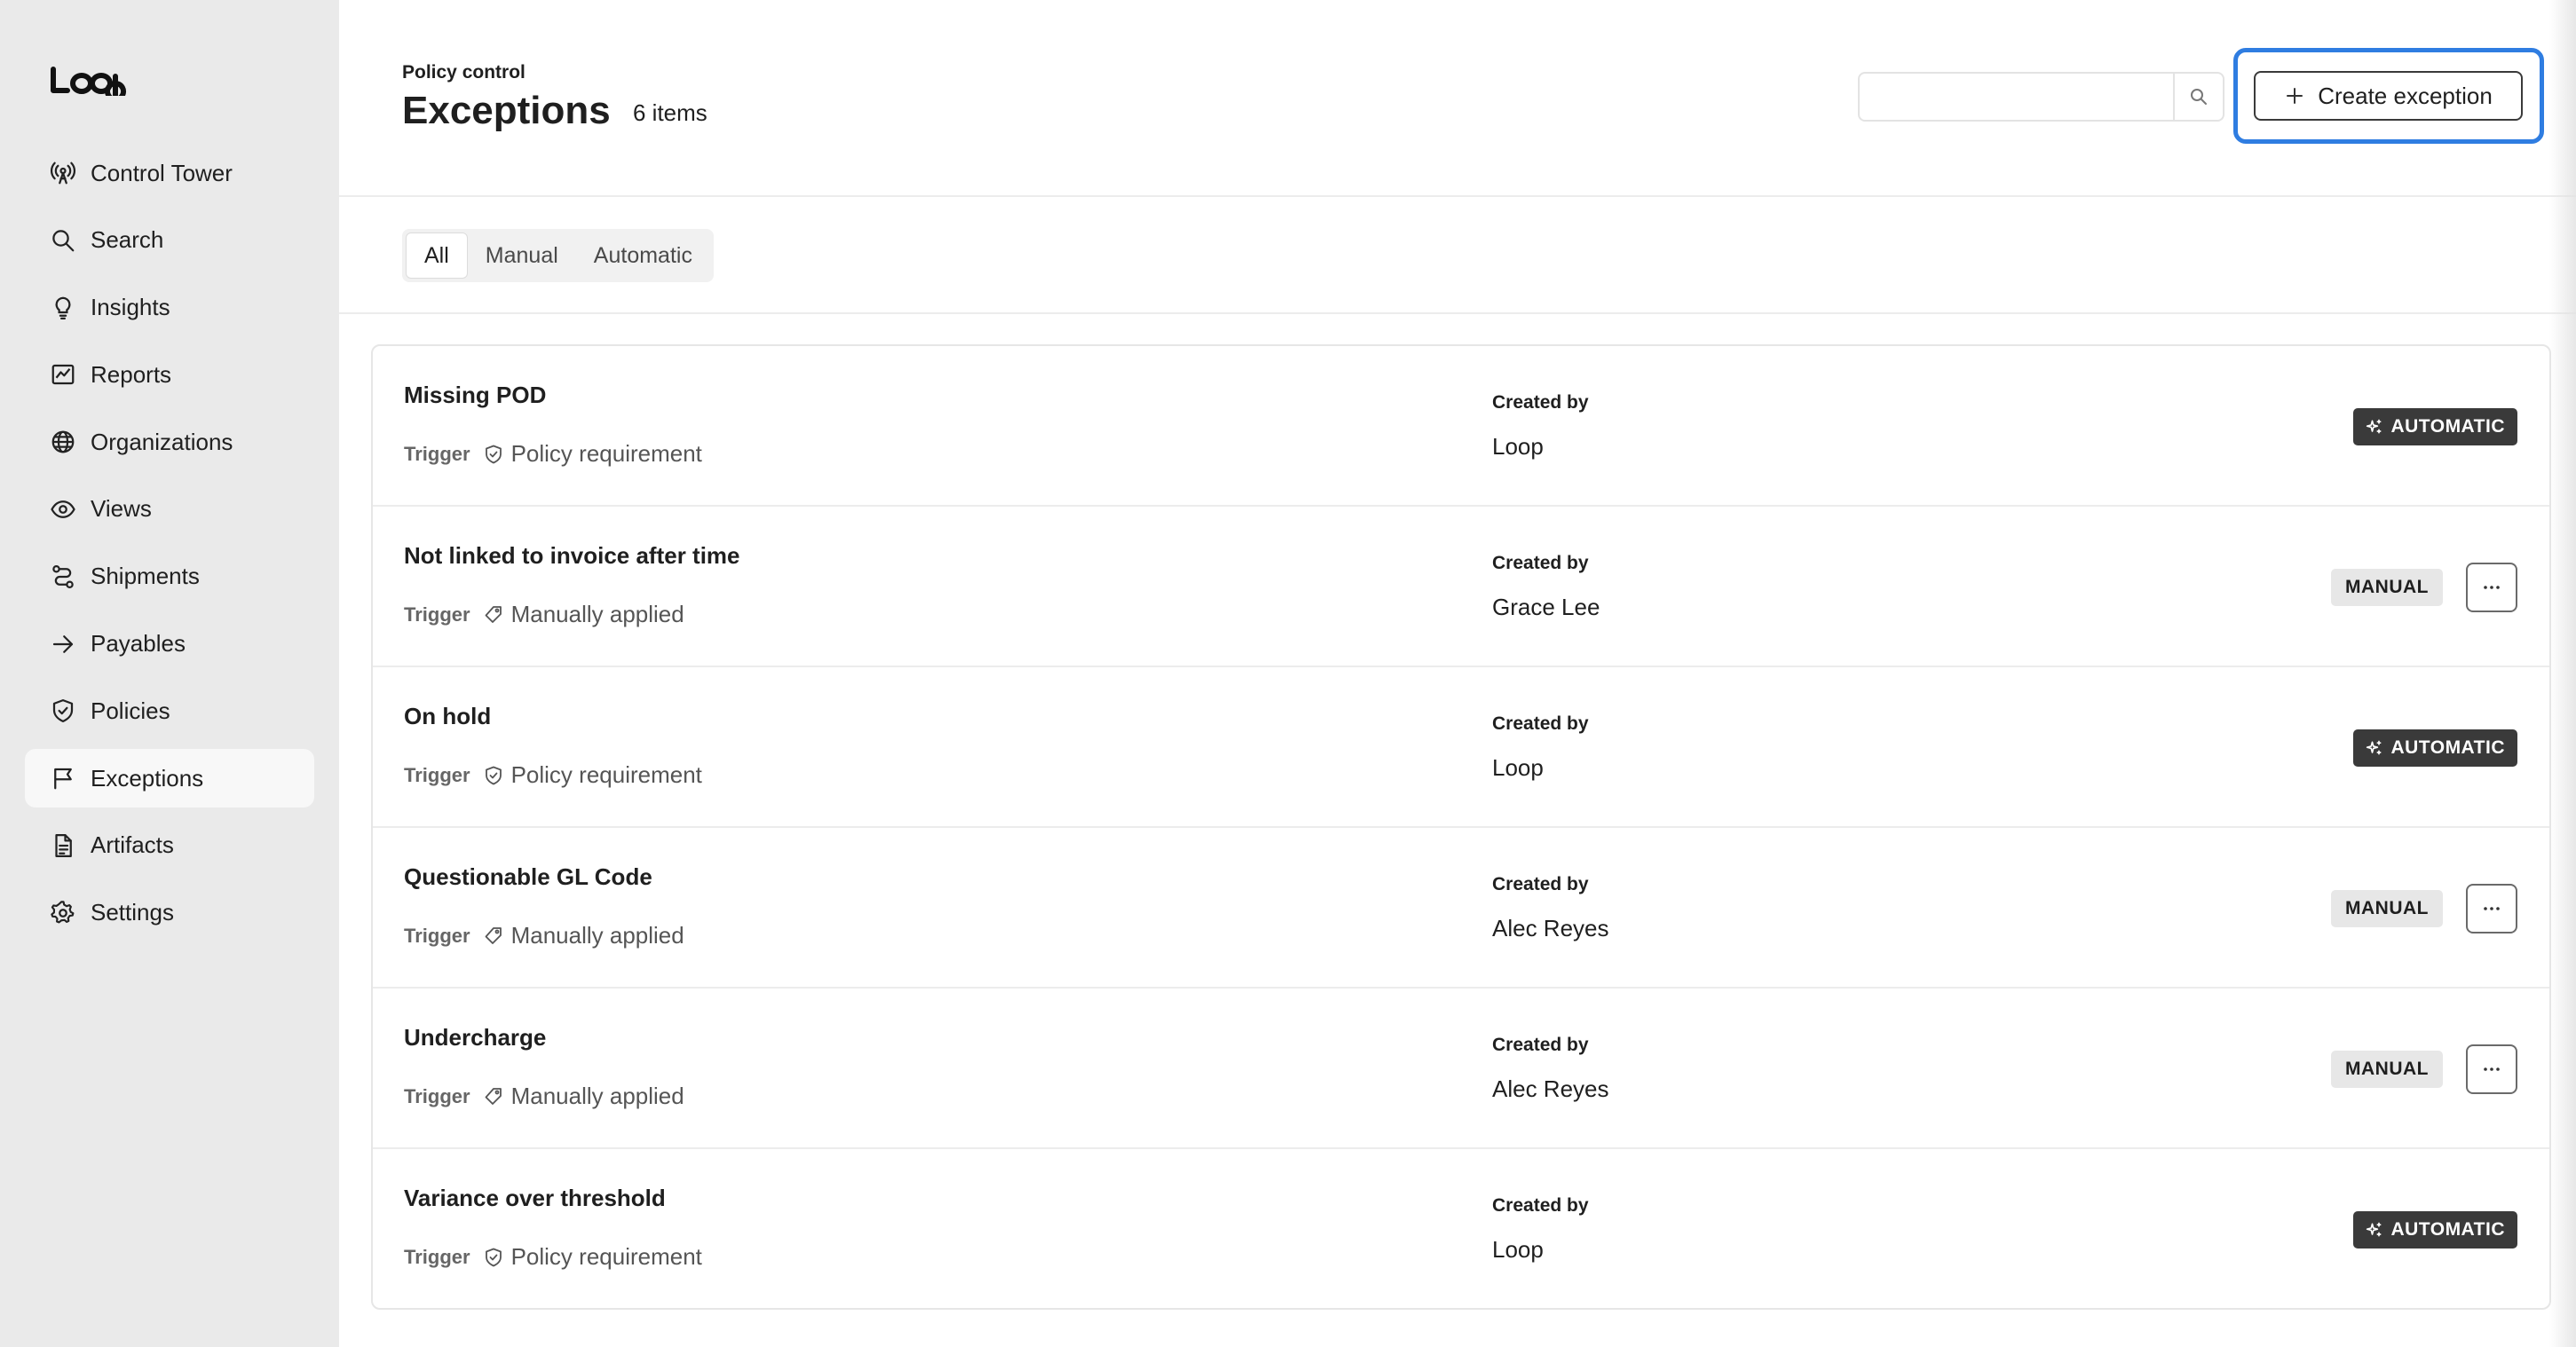  What do you see at coordinates (121, 509) in the screenshot?
I see `sidebar-item-label: Views` at bounding box center [121, 509].